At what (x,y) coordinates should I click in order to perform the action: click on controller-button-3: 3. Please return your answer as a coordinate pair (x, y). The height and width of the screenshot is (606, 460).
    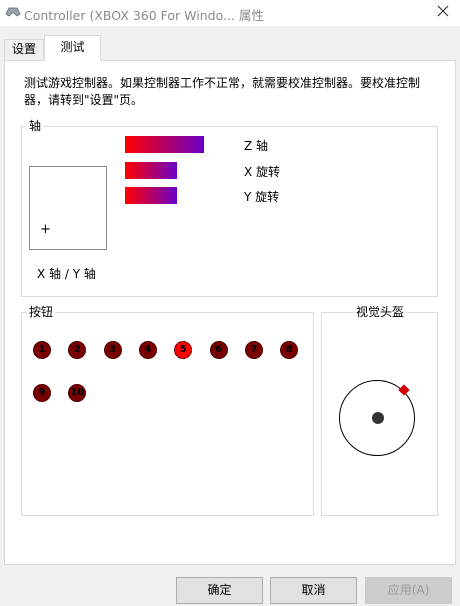
    Looking at the image, I should click on (112, 350).